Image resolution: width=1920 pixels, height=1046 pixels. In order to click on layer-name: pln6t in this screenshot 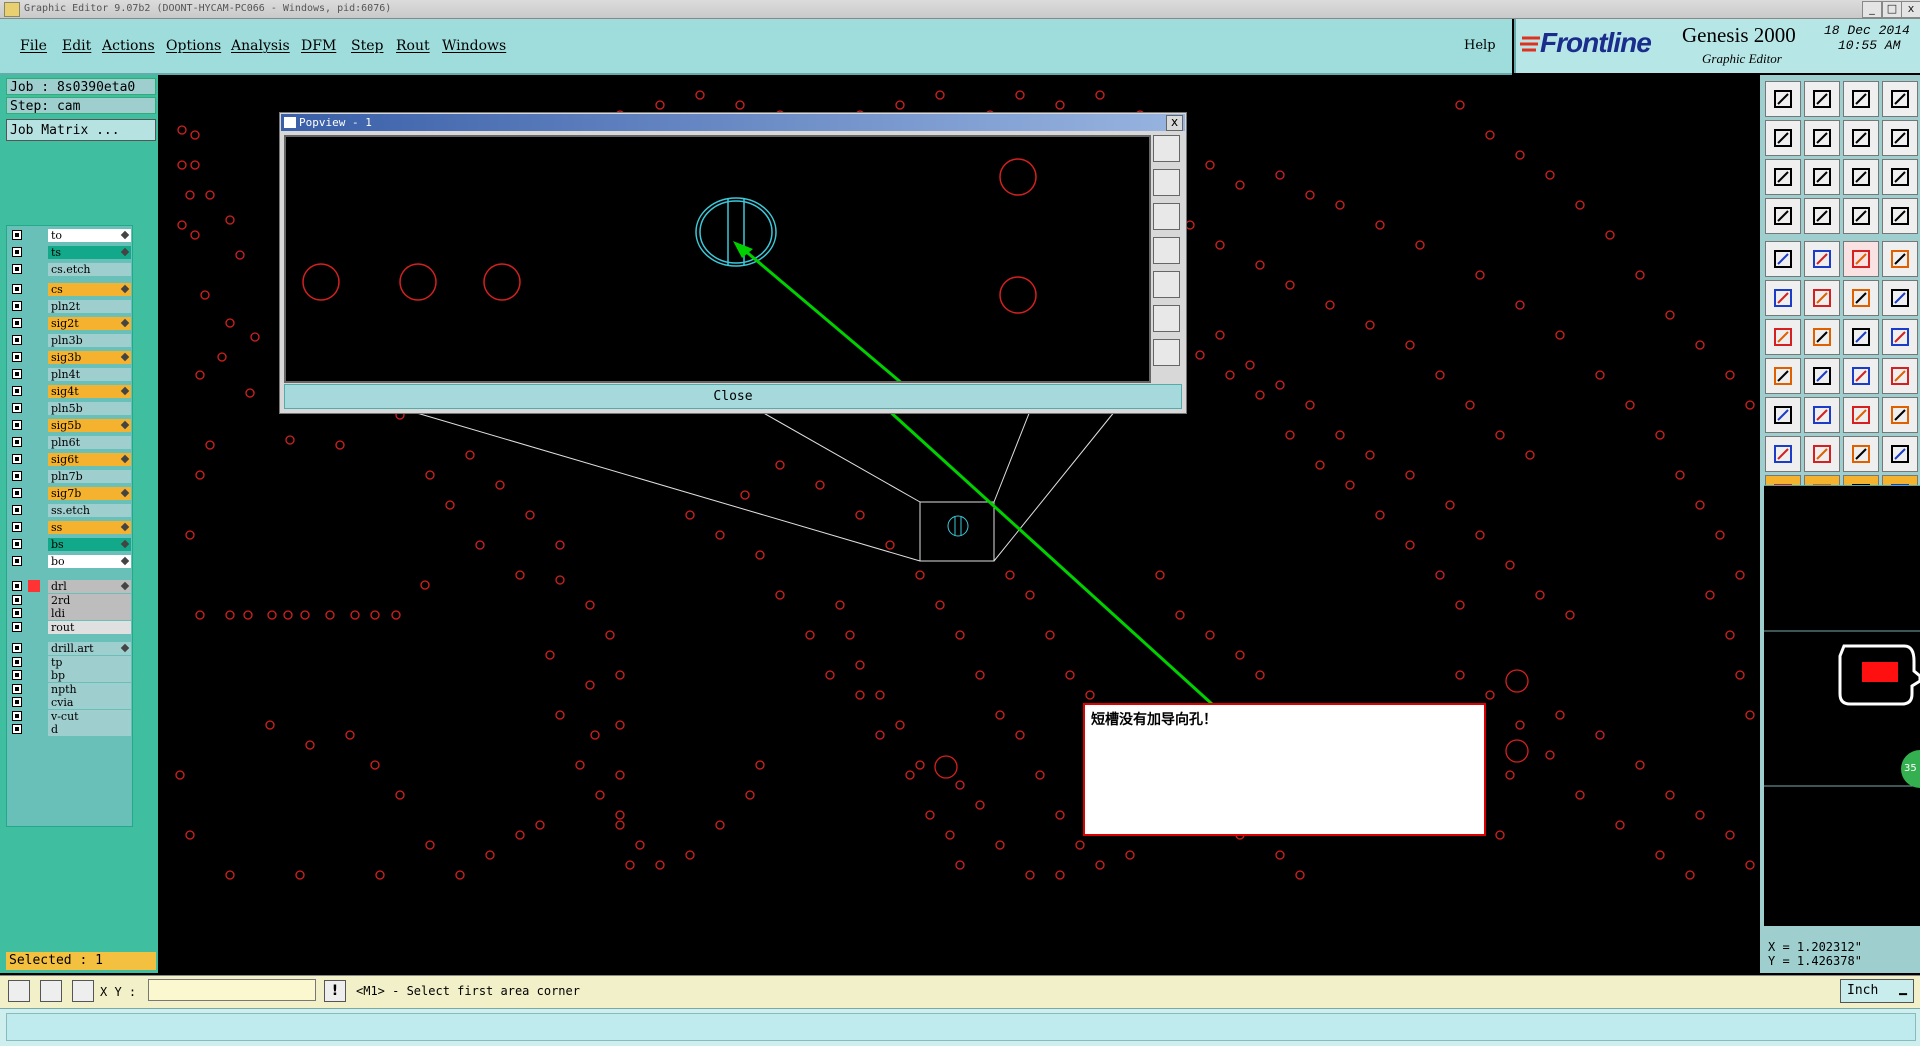, I will do `click(89, 442)`.